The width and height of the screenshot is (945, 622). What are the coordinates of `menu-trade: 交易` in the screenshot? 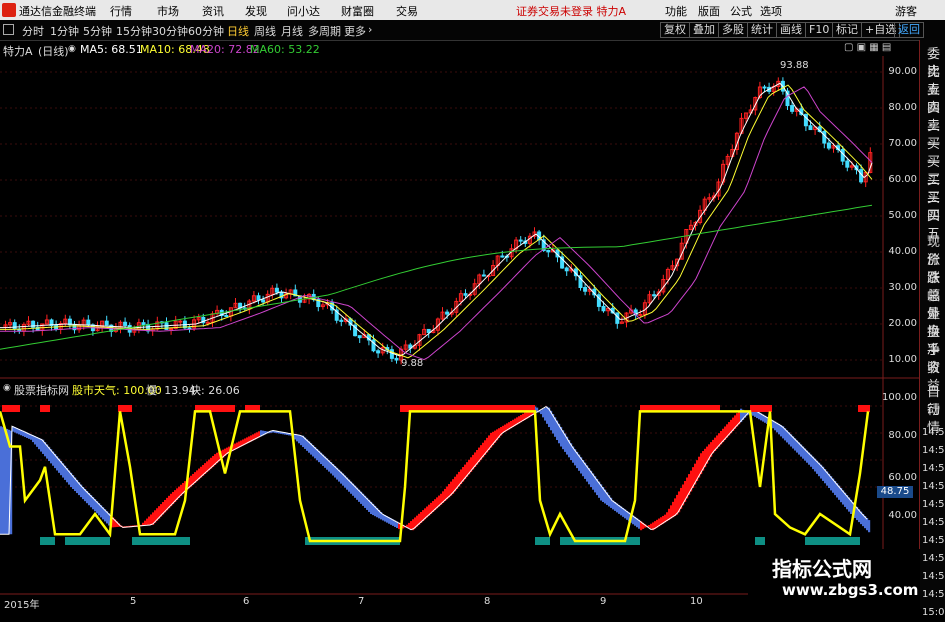 It's located at (407, 11).